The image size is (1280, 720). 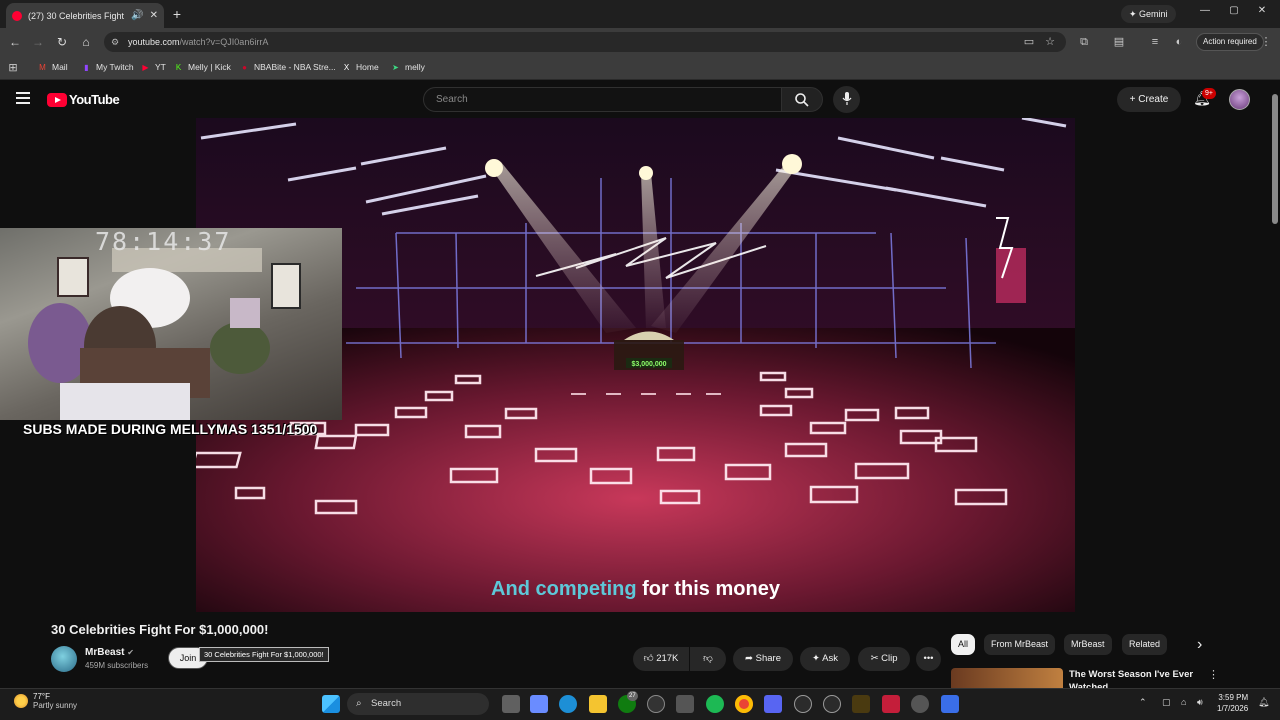 What do you see at coordinates (1088, 644) in the screenshot?
I see `chip-mrbeast: MrBeast` at bounding box center [1088, 644].